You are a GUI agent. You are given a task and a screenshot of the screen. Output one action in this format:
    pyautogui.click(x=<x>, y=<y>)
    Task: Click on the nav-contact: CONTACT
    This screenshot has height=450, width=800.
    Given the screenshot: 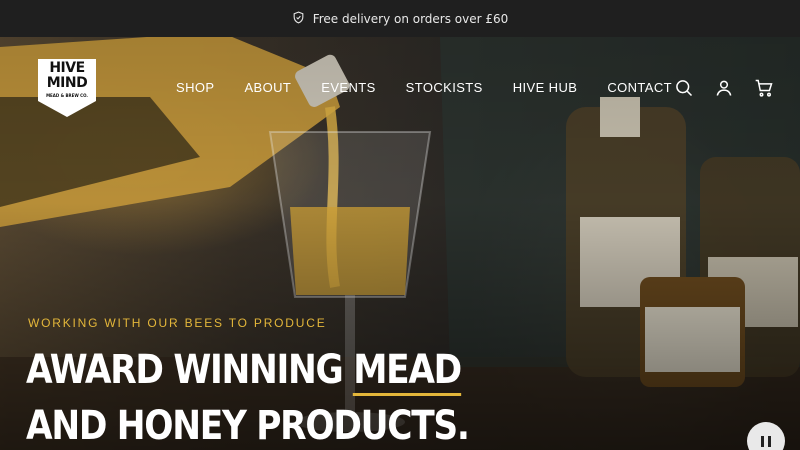 What is the action you would take?
    pyautogui.click(x=639, y=87)
    